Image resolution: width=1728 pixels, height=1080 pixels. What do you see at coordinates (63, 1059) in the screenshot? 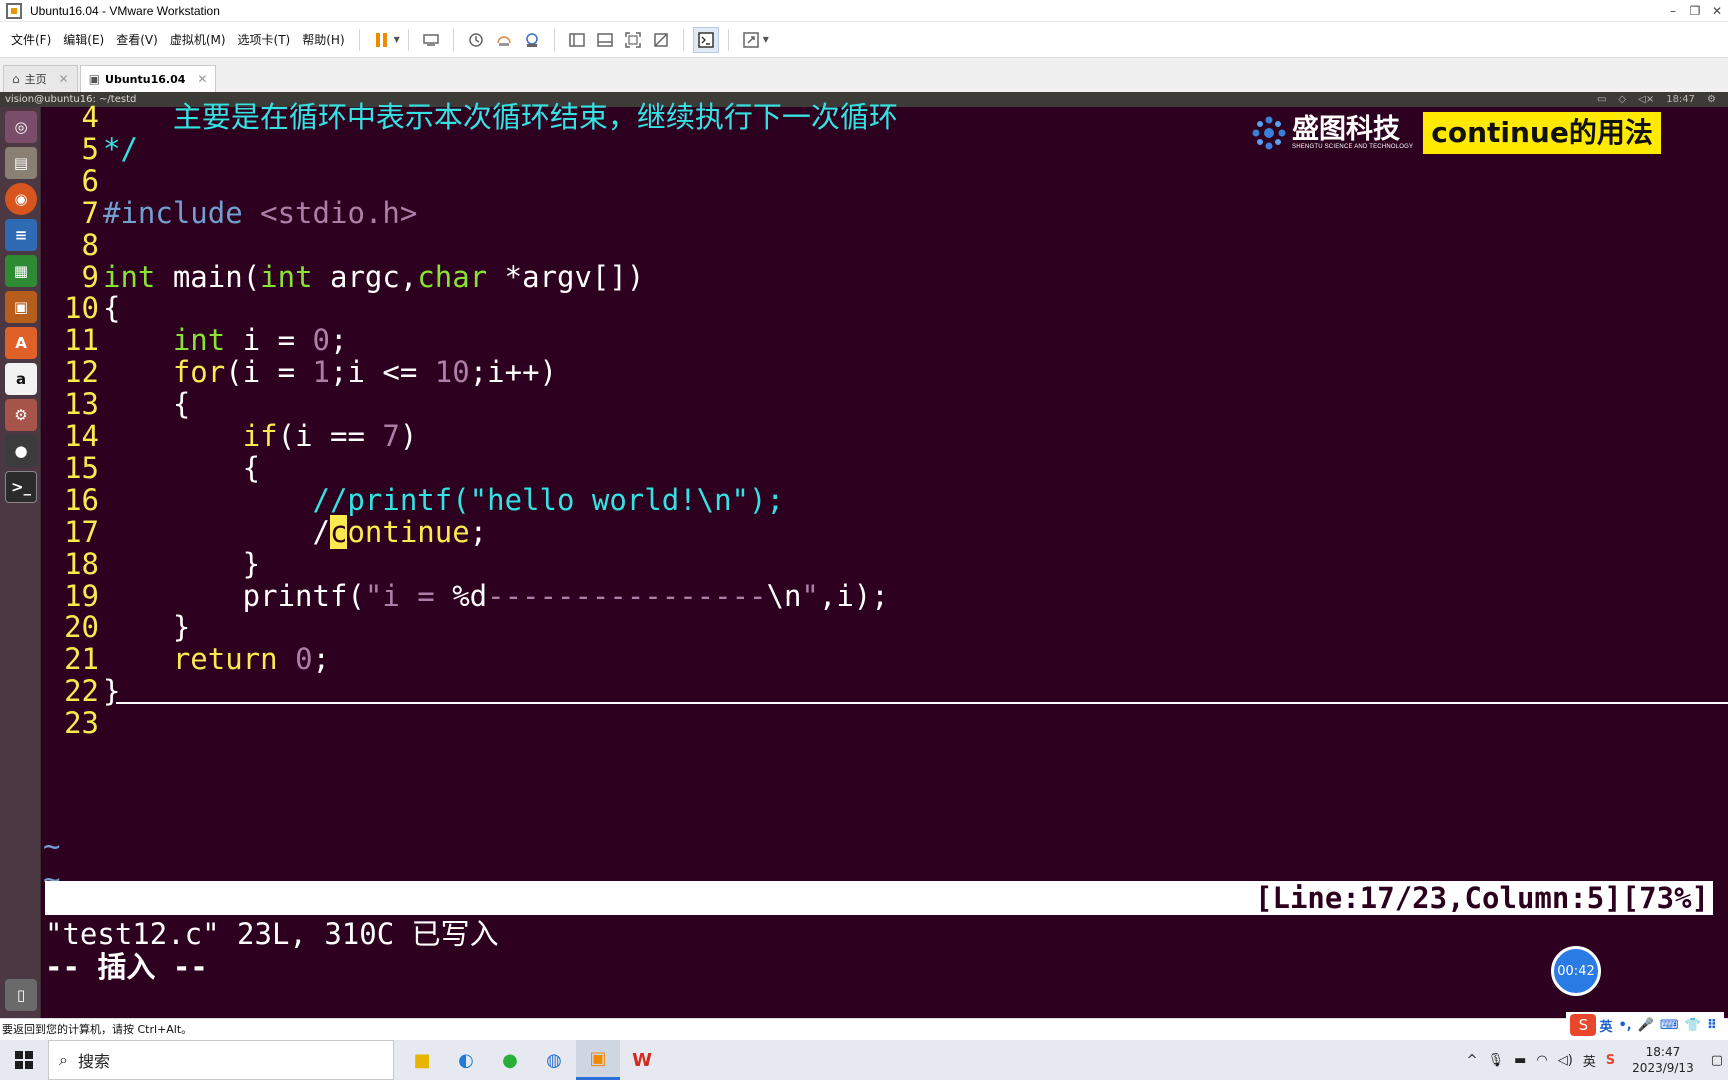
I see `search-icon: ⌕` at bounding box center [63, 1059].